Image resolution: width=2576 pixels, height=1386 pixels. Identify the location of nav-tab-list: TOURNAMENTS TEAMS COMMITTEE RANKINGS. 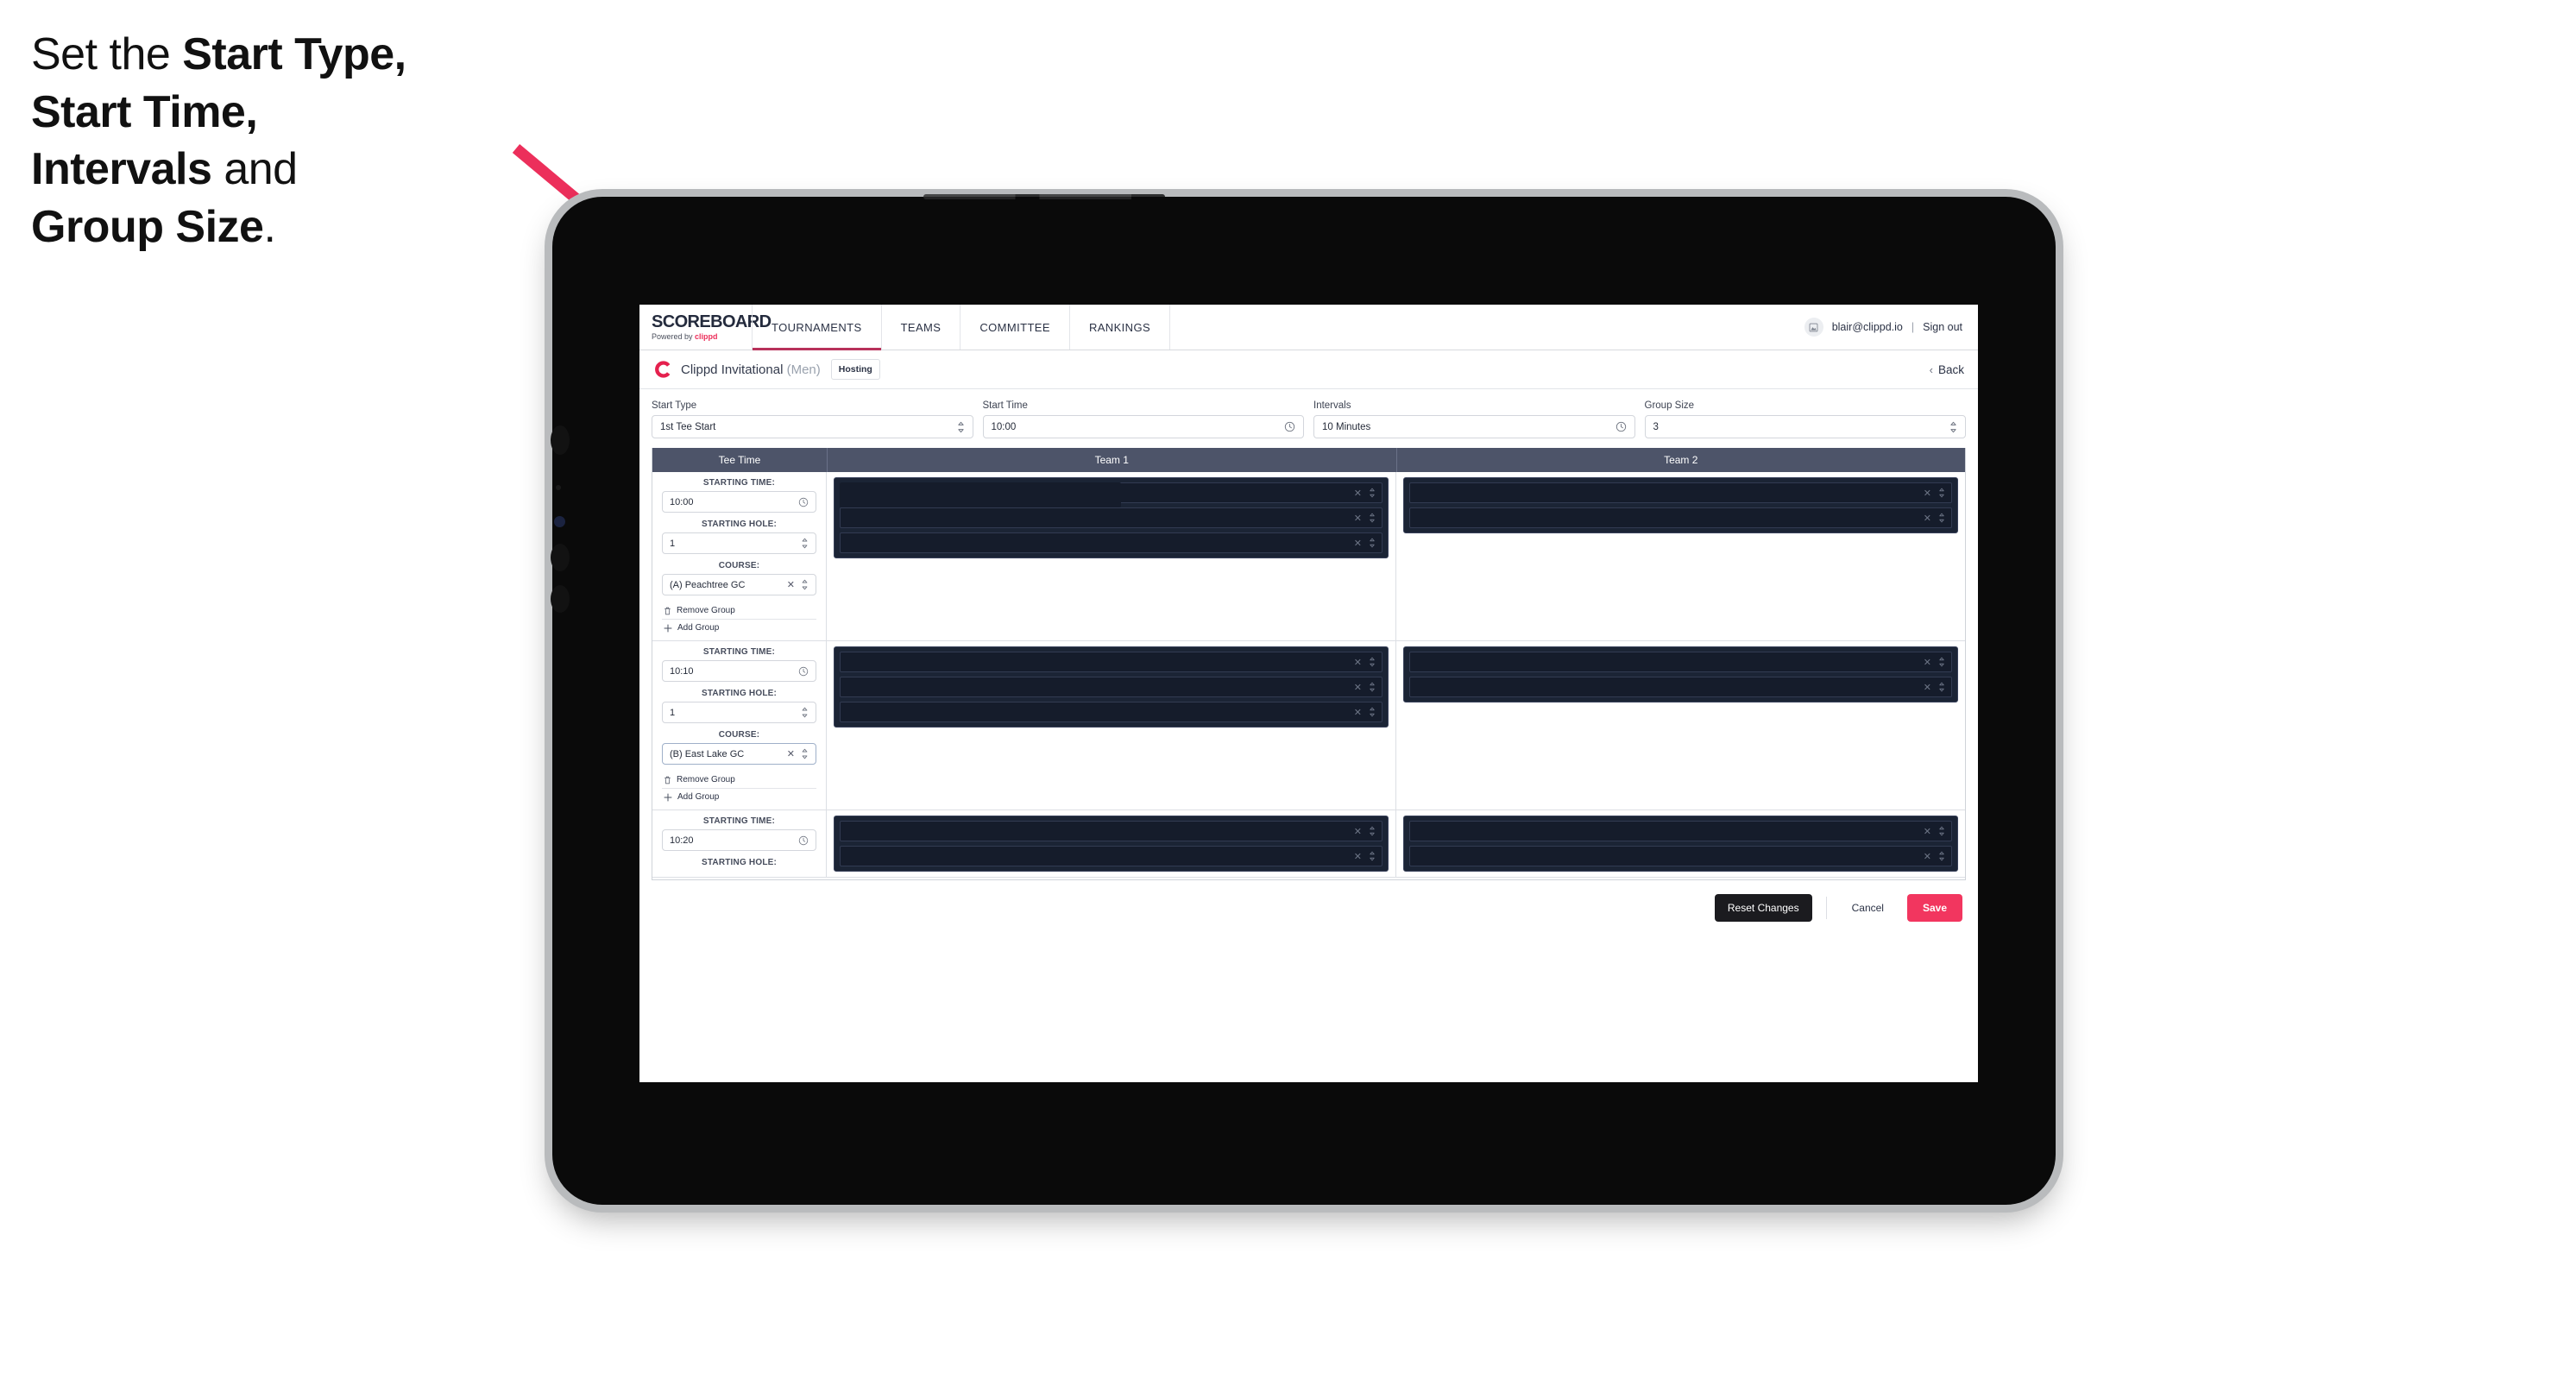
(961, 328).